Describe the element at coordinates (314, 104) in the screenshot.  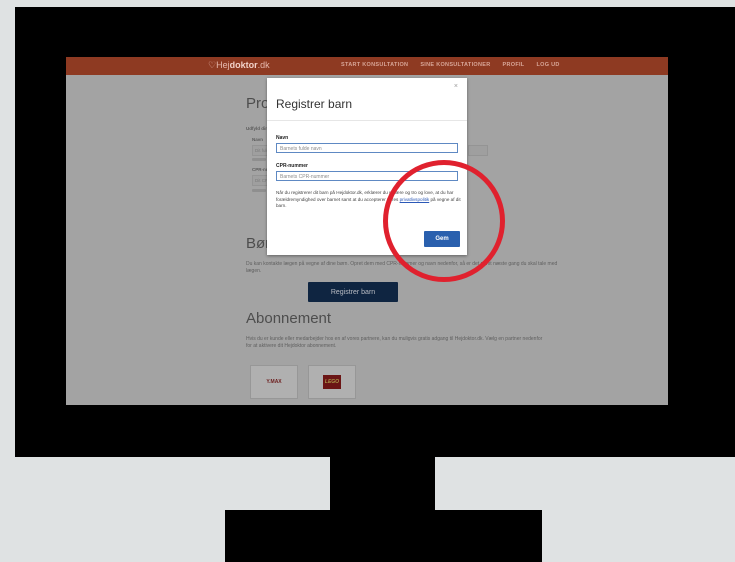
I see `modal-title: Registrer barn` at that location.